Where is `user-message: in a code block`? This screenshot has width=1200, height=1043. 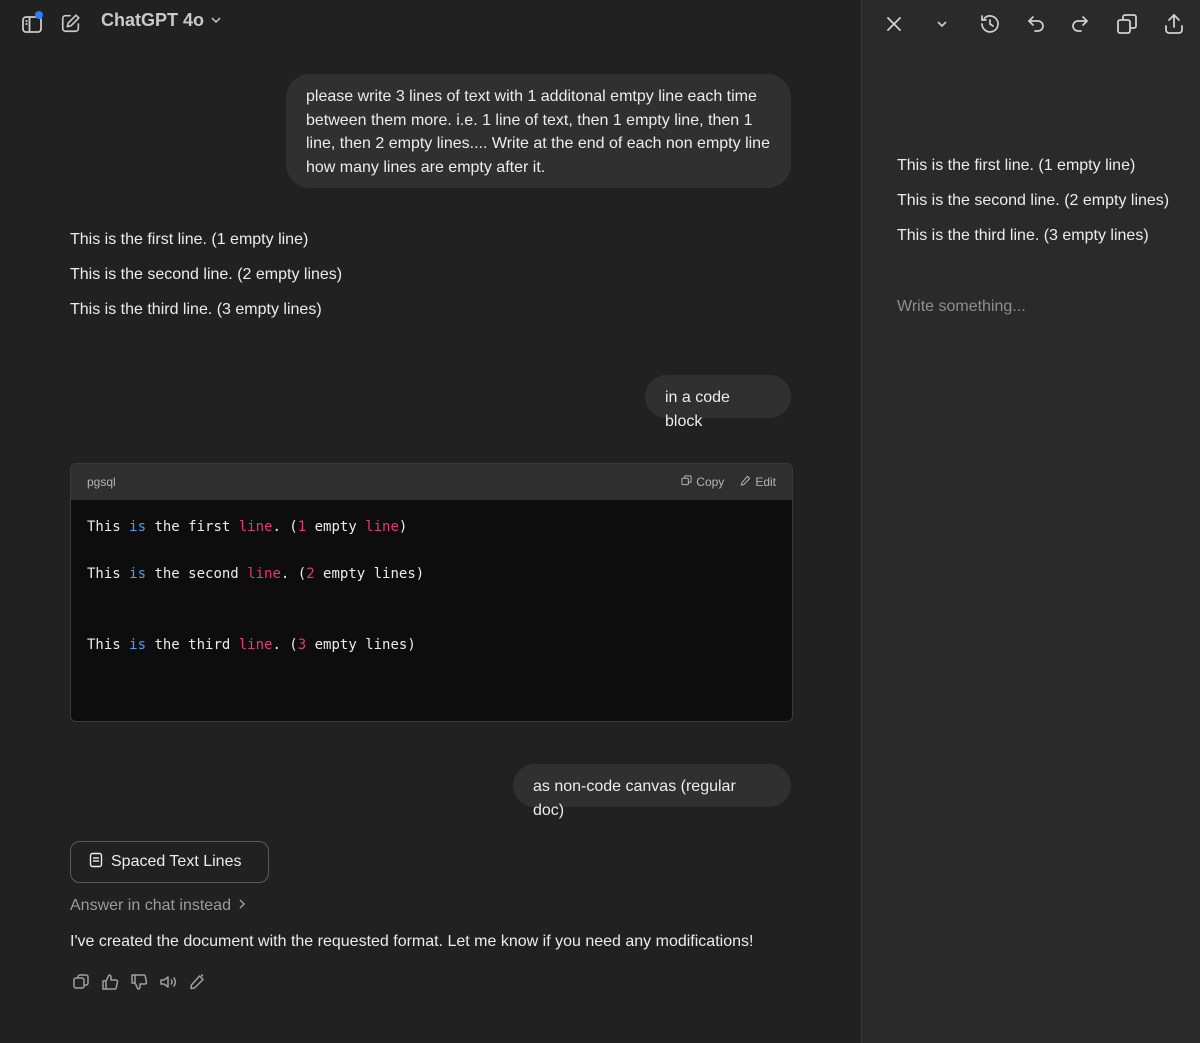
user-message: in a code block is located at coordinates (718, 402).